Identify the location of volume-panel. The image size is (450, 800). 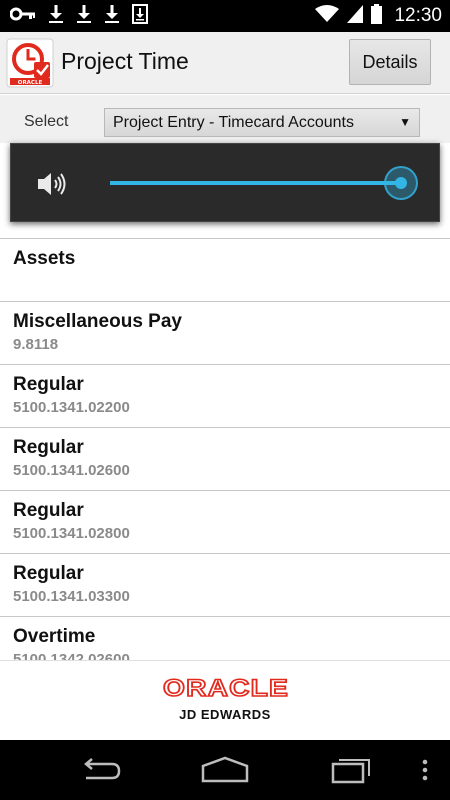
(225, 182).